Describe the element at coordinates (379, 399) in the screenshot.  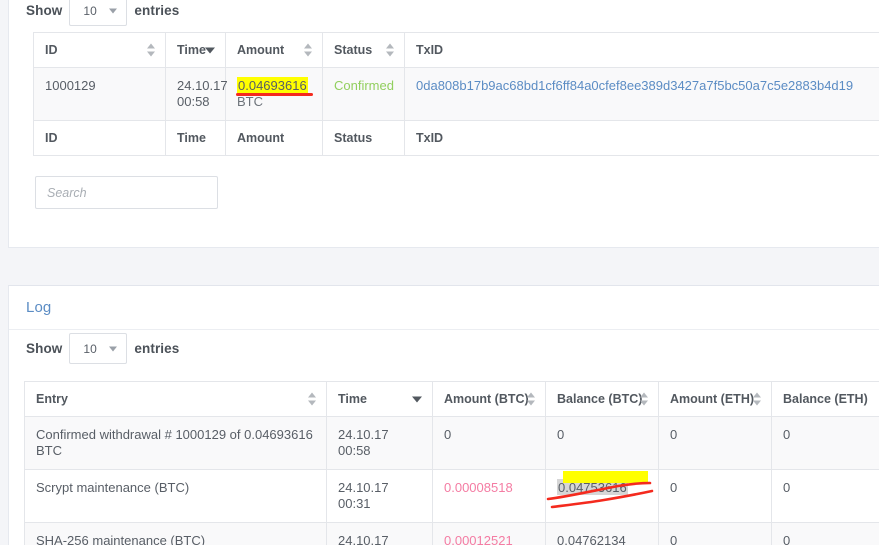
I see `column-header-log-time: Time` at that location.